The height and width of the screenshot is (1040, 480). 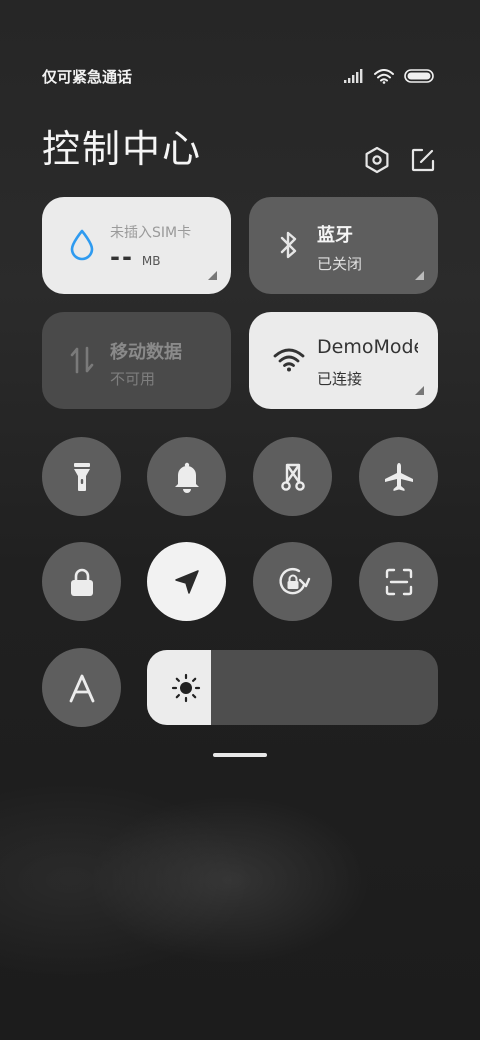 What do you see at coordinates (343, 360) in the screenshot?
I see `wifi-tile: DemoMode 已连接` at bounding box center [343, 360].